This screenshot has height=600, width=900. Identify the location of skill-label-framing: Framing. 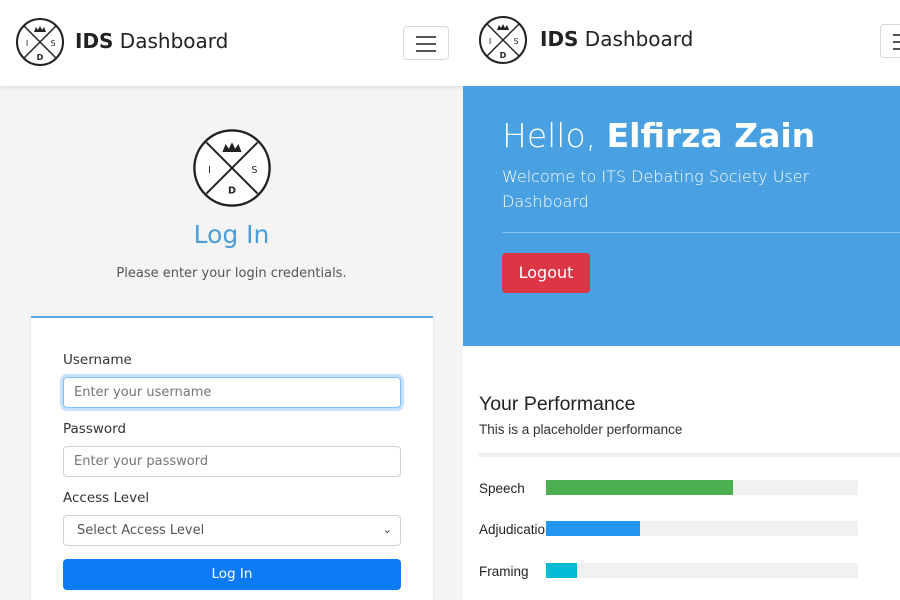
(504, 571).